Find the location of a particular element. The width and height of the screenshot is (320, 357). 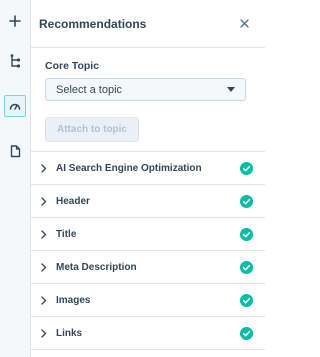

close-icon is located at coordinates (244, 24).